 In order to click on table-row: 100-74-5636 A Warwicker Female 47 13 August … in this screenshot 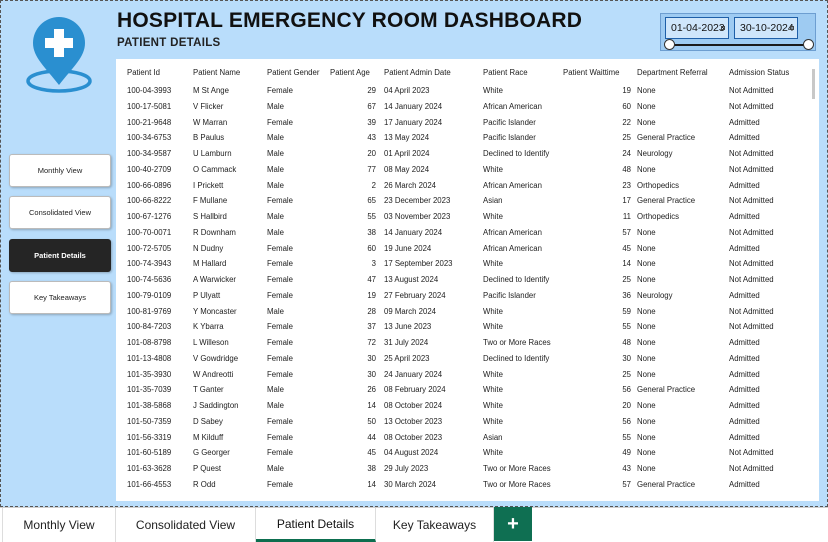, I will do `click(461, 282)`.